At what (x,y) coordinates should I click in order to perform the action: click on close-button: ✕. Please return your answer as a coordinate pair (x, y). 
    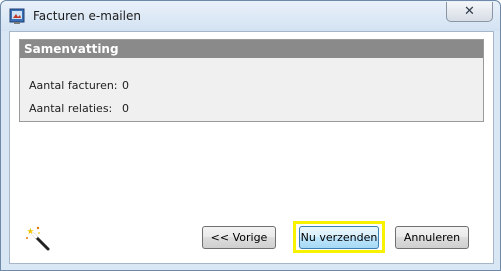
    Looking at the image, I should click on (469, 12).